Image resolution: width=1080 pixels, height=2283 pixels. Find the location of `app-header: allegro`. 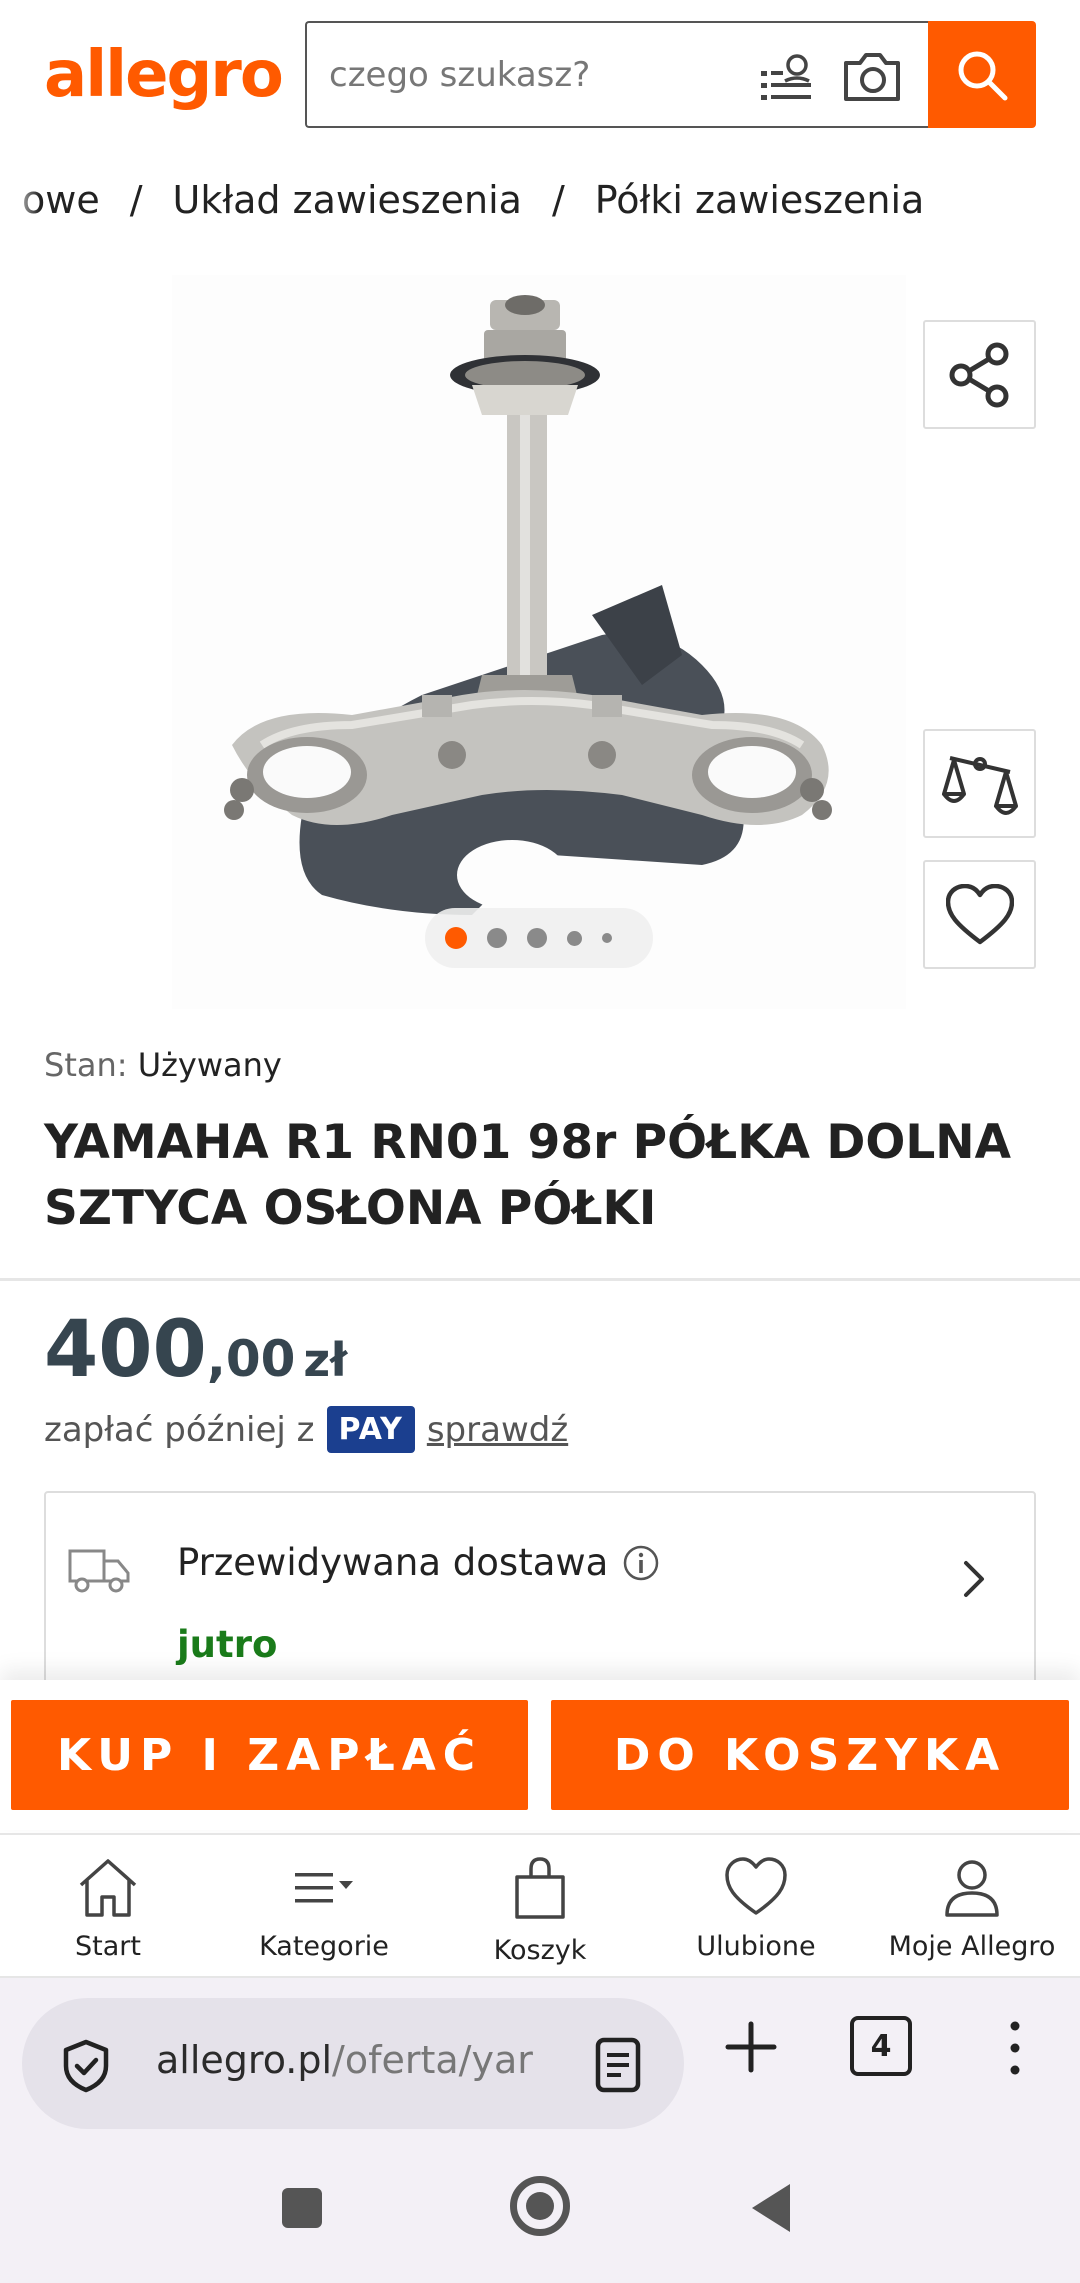

app-header: allegro is located at coordinates (540, 75).